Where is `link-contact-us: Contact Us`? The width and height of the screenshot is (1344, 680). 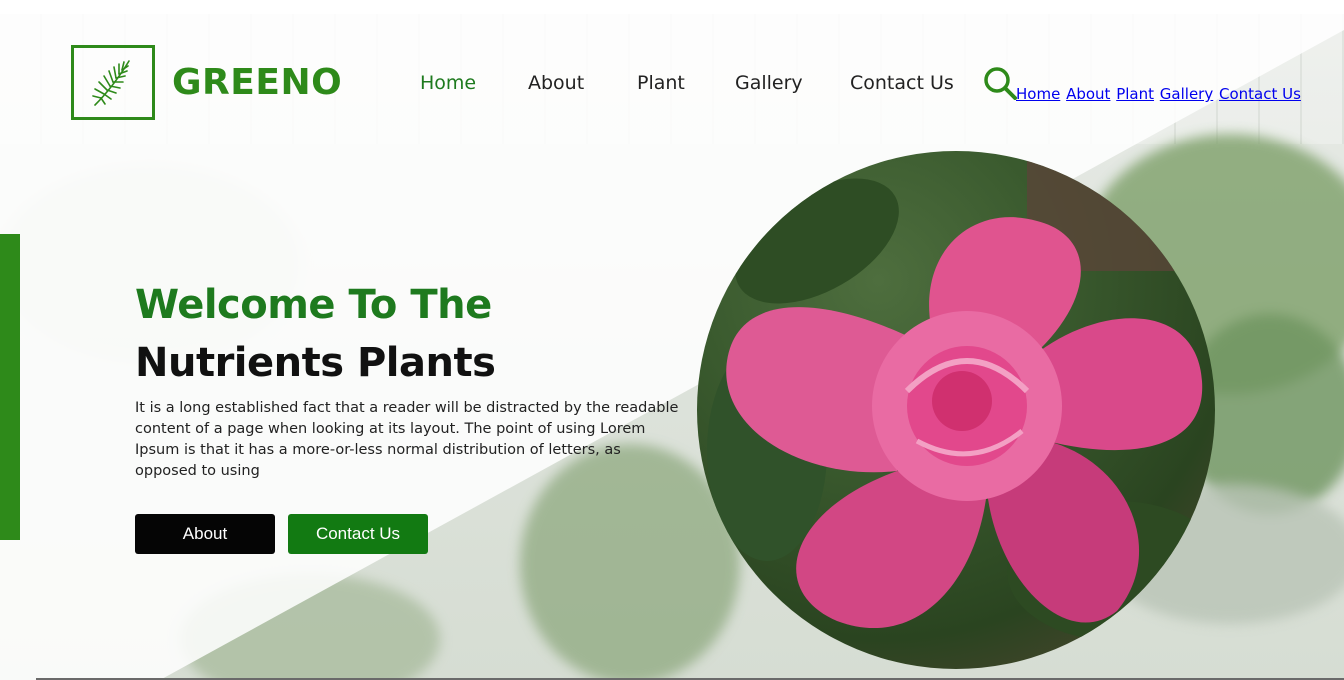
link-contact-us: Contact Us is located at coordinates (1260, 94).